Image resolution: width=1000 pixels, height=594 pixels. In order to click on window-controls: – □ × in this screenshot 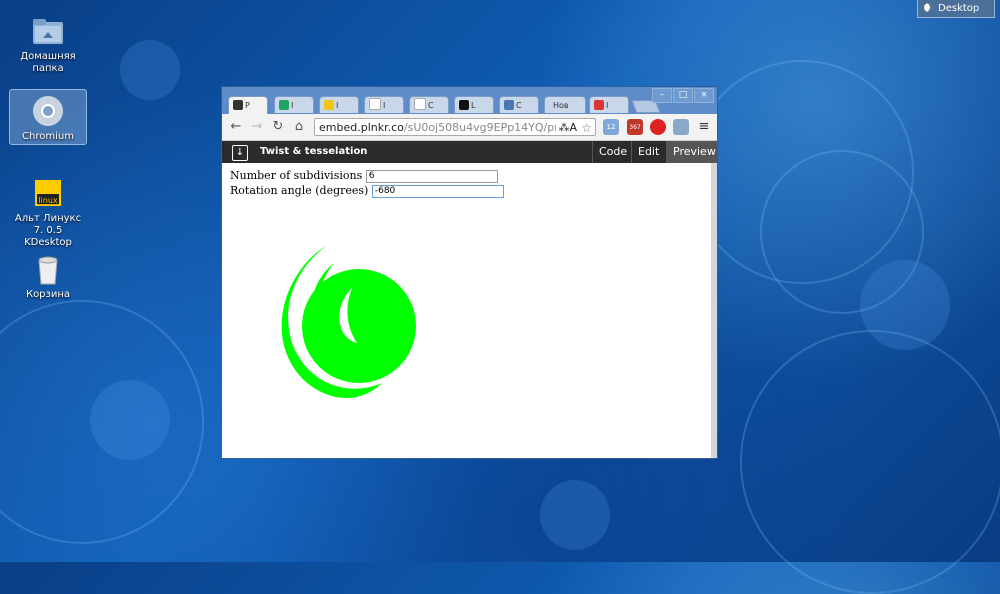, I will do `click(682, 95)`.